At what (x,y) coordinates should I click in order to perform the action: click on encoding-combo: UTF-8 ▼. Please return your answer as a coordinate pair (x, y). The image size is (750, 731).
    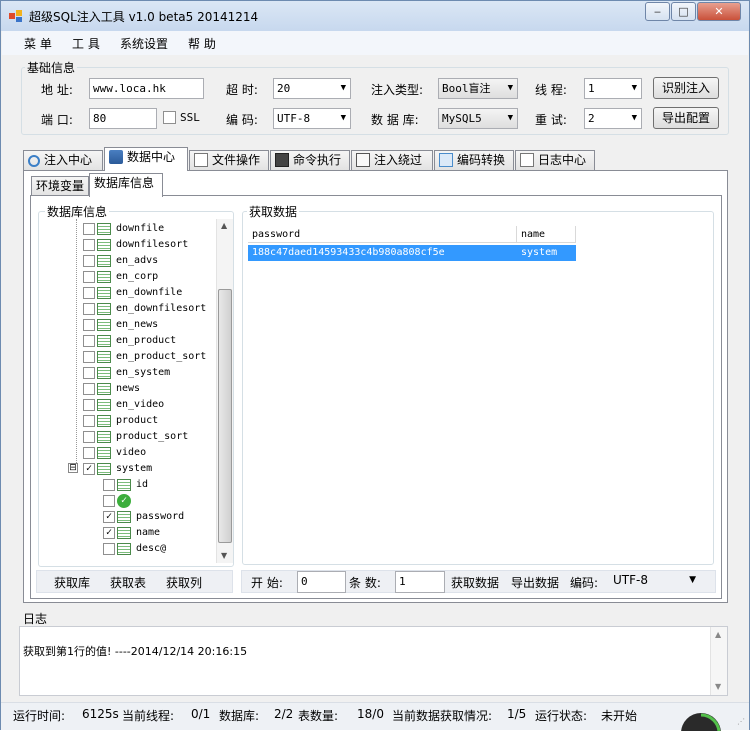
    Looking at the image, I should click on (312, 118).